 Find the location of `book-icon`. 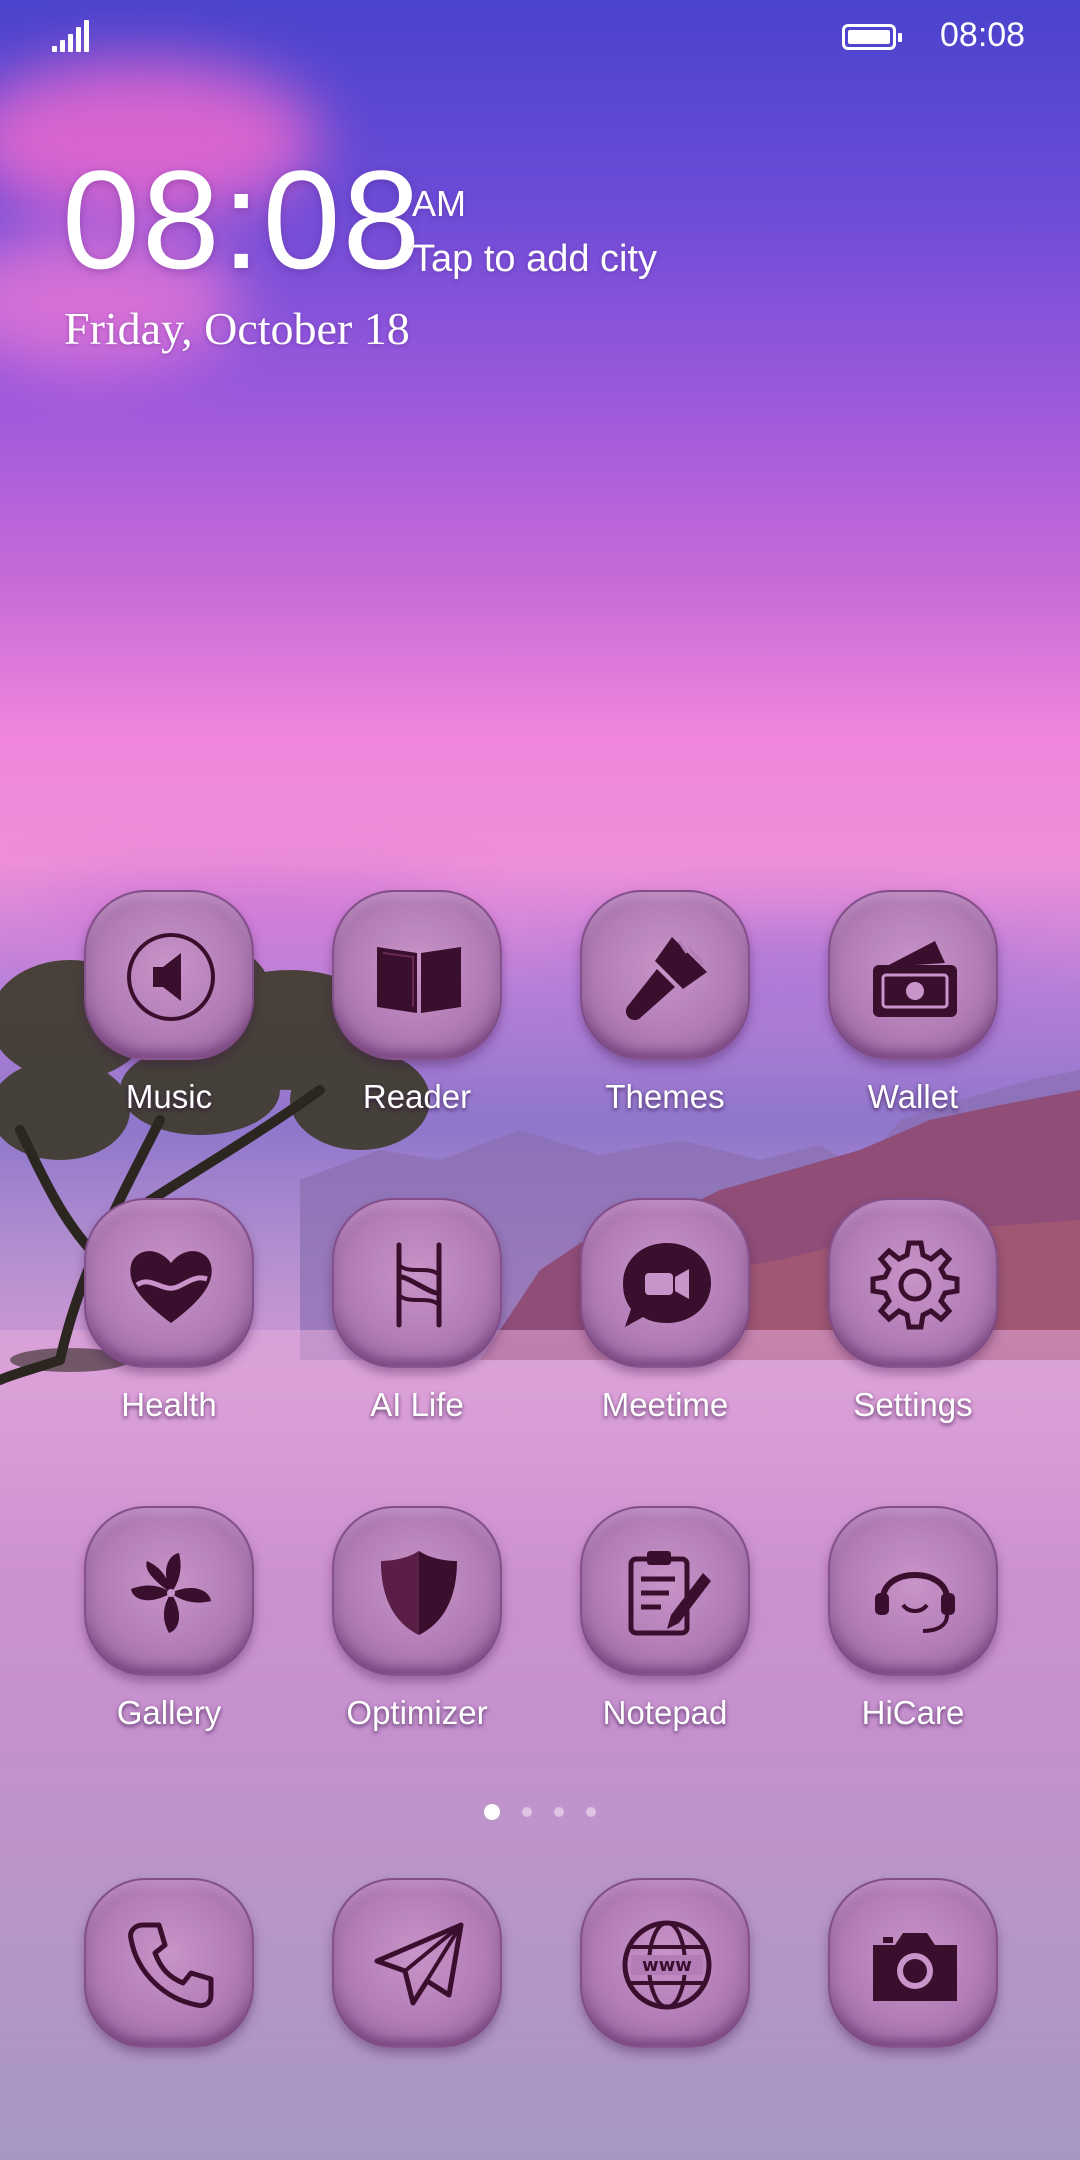

book-icon is located at coordinates (419, 980).